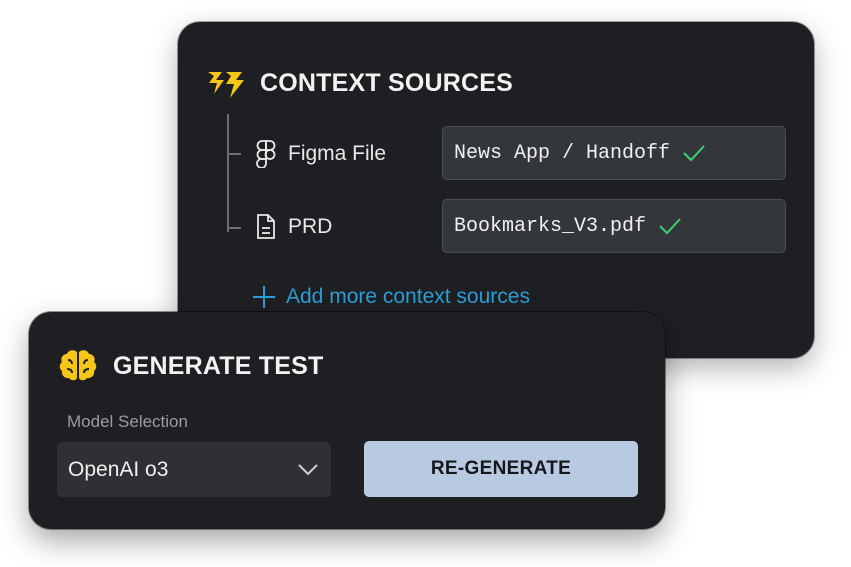  I want to click on regenerate-button: RE-GENERATE, so click(501, 469).